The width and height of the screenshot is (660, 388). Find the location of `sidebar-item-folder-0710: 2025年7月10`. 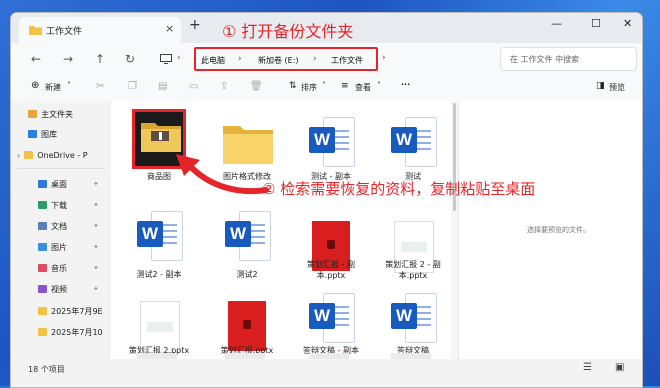

sidebar-item-folder-0710: 2025年7月10 is located at coordinates (70, 332).